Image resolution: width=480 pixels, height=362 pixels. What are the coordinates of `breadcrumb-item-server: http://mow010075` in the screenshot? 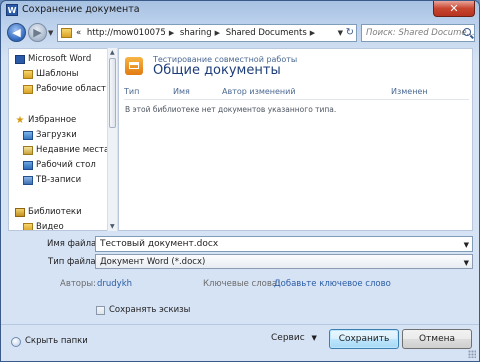 It's located at (126, 33).